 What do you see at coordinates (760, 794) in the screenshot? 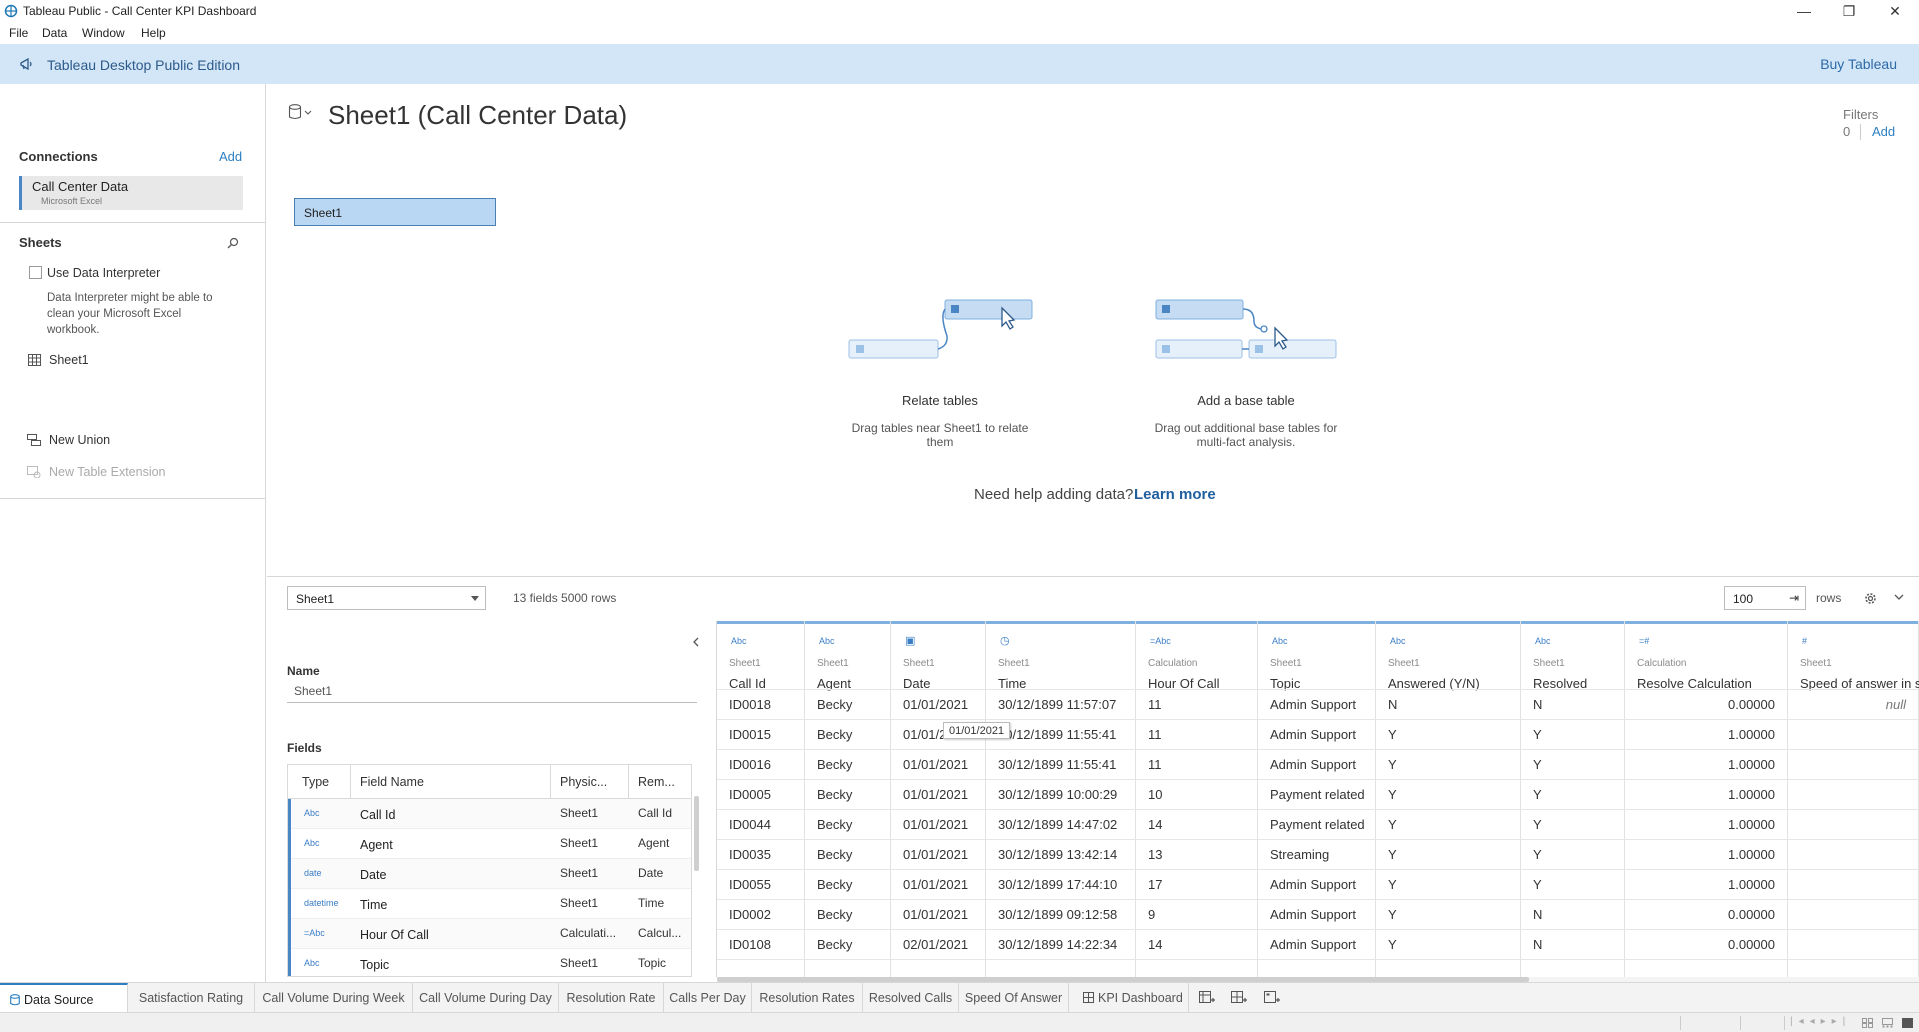
I see `grid-cell: ID0005` at bounding box center [760, 794].